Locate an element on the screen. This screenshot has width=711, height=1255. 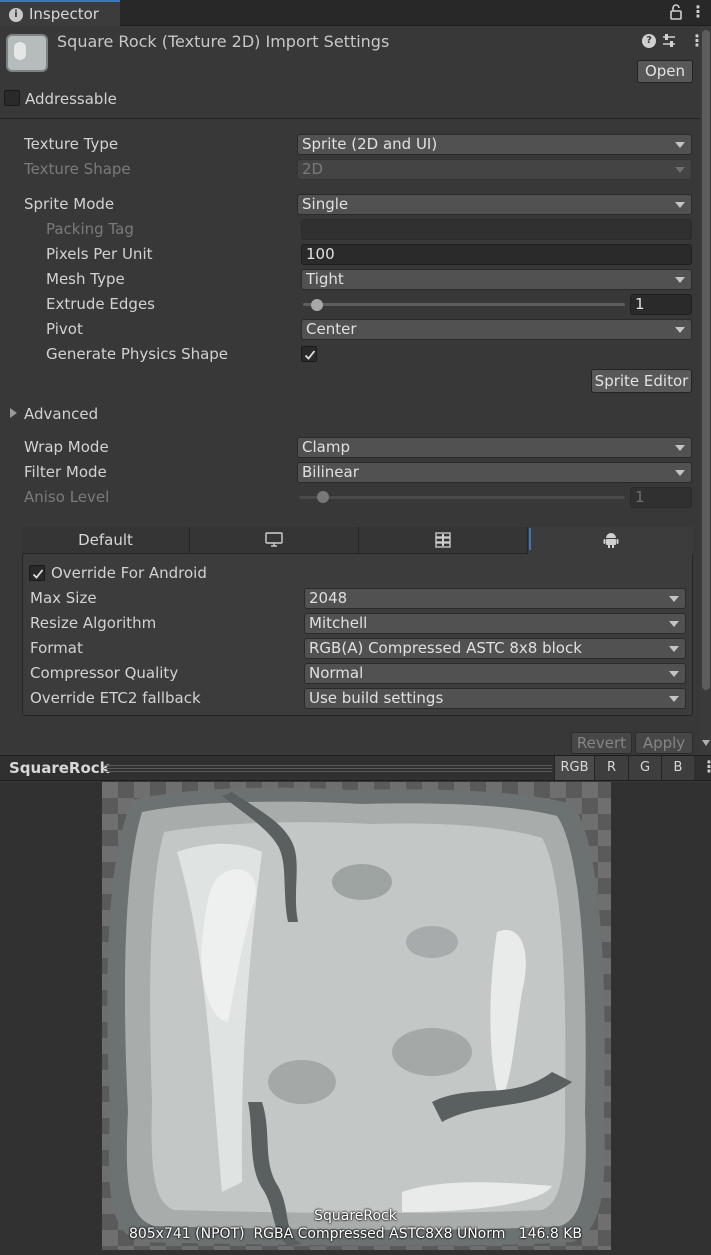
max-size-dropdown: 2048 is located at coordinates (495, 598).